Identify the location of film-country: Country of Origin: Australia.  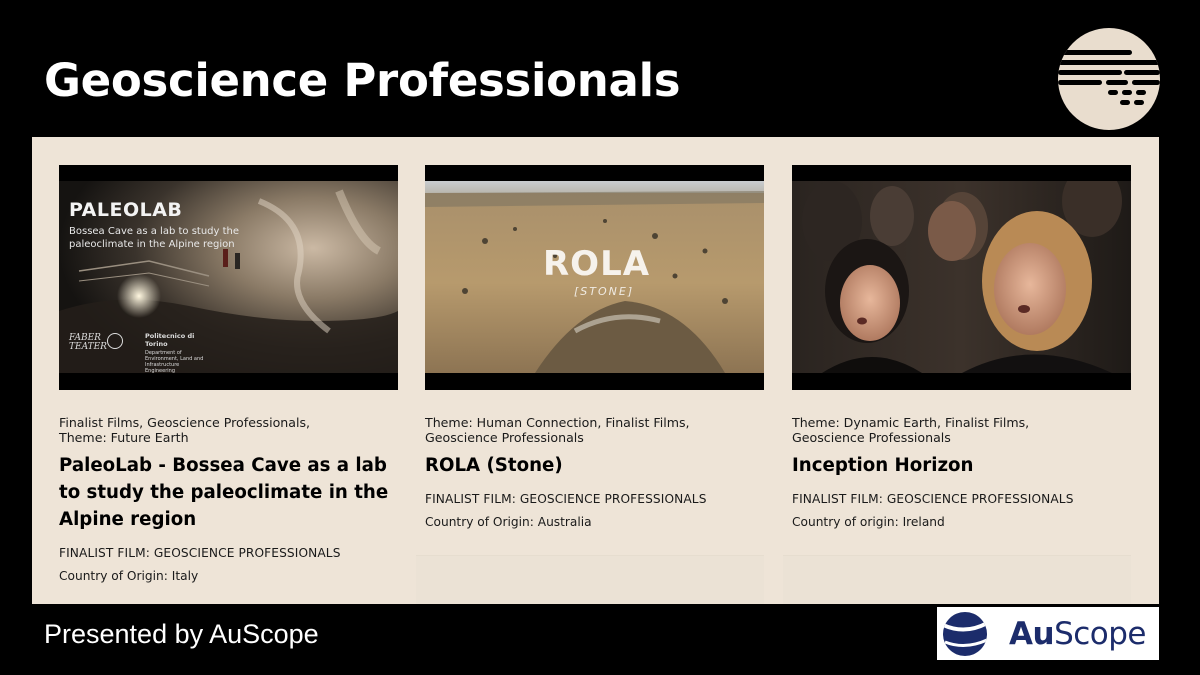
(508, 522).